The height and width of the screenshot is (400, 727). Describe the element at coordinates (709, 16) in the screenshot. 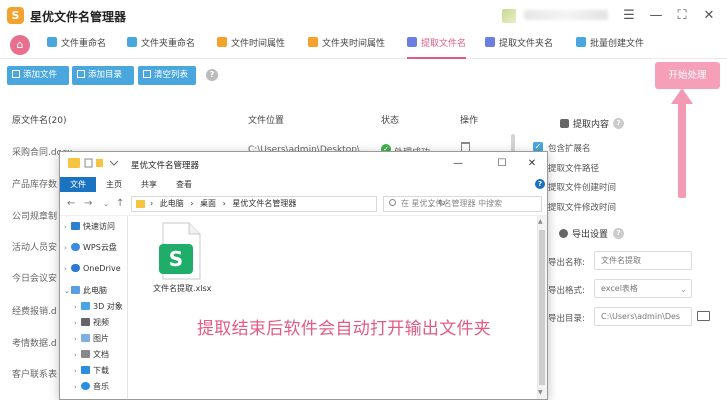

I see `close-button: ✕` at that location.